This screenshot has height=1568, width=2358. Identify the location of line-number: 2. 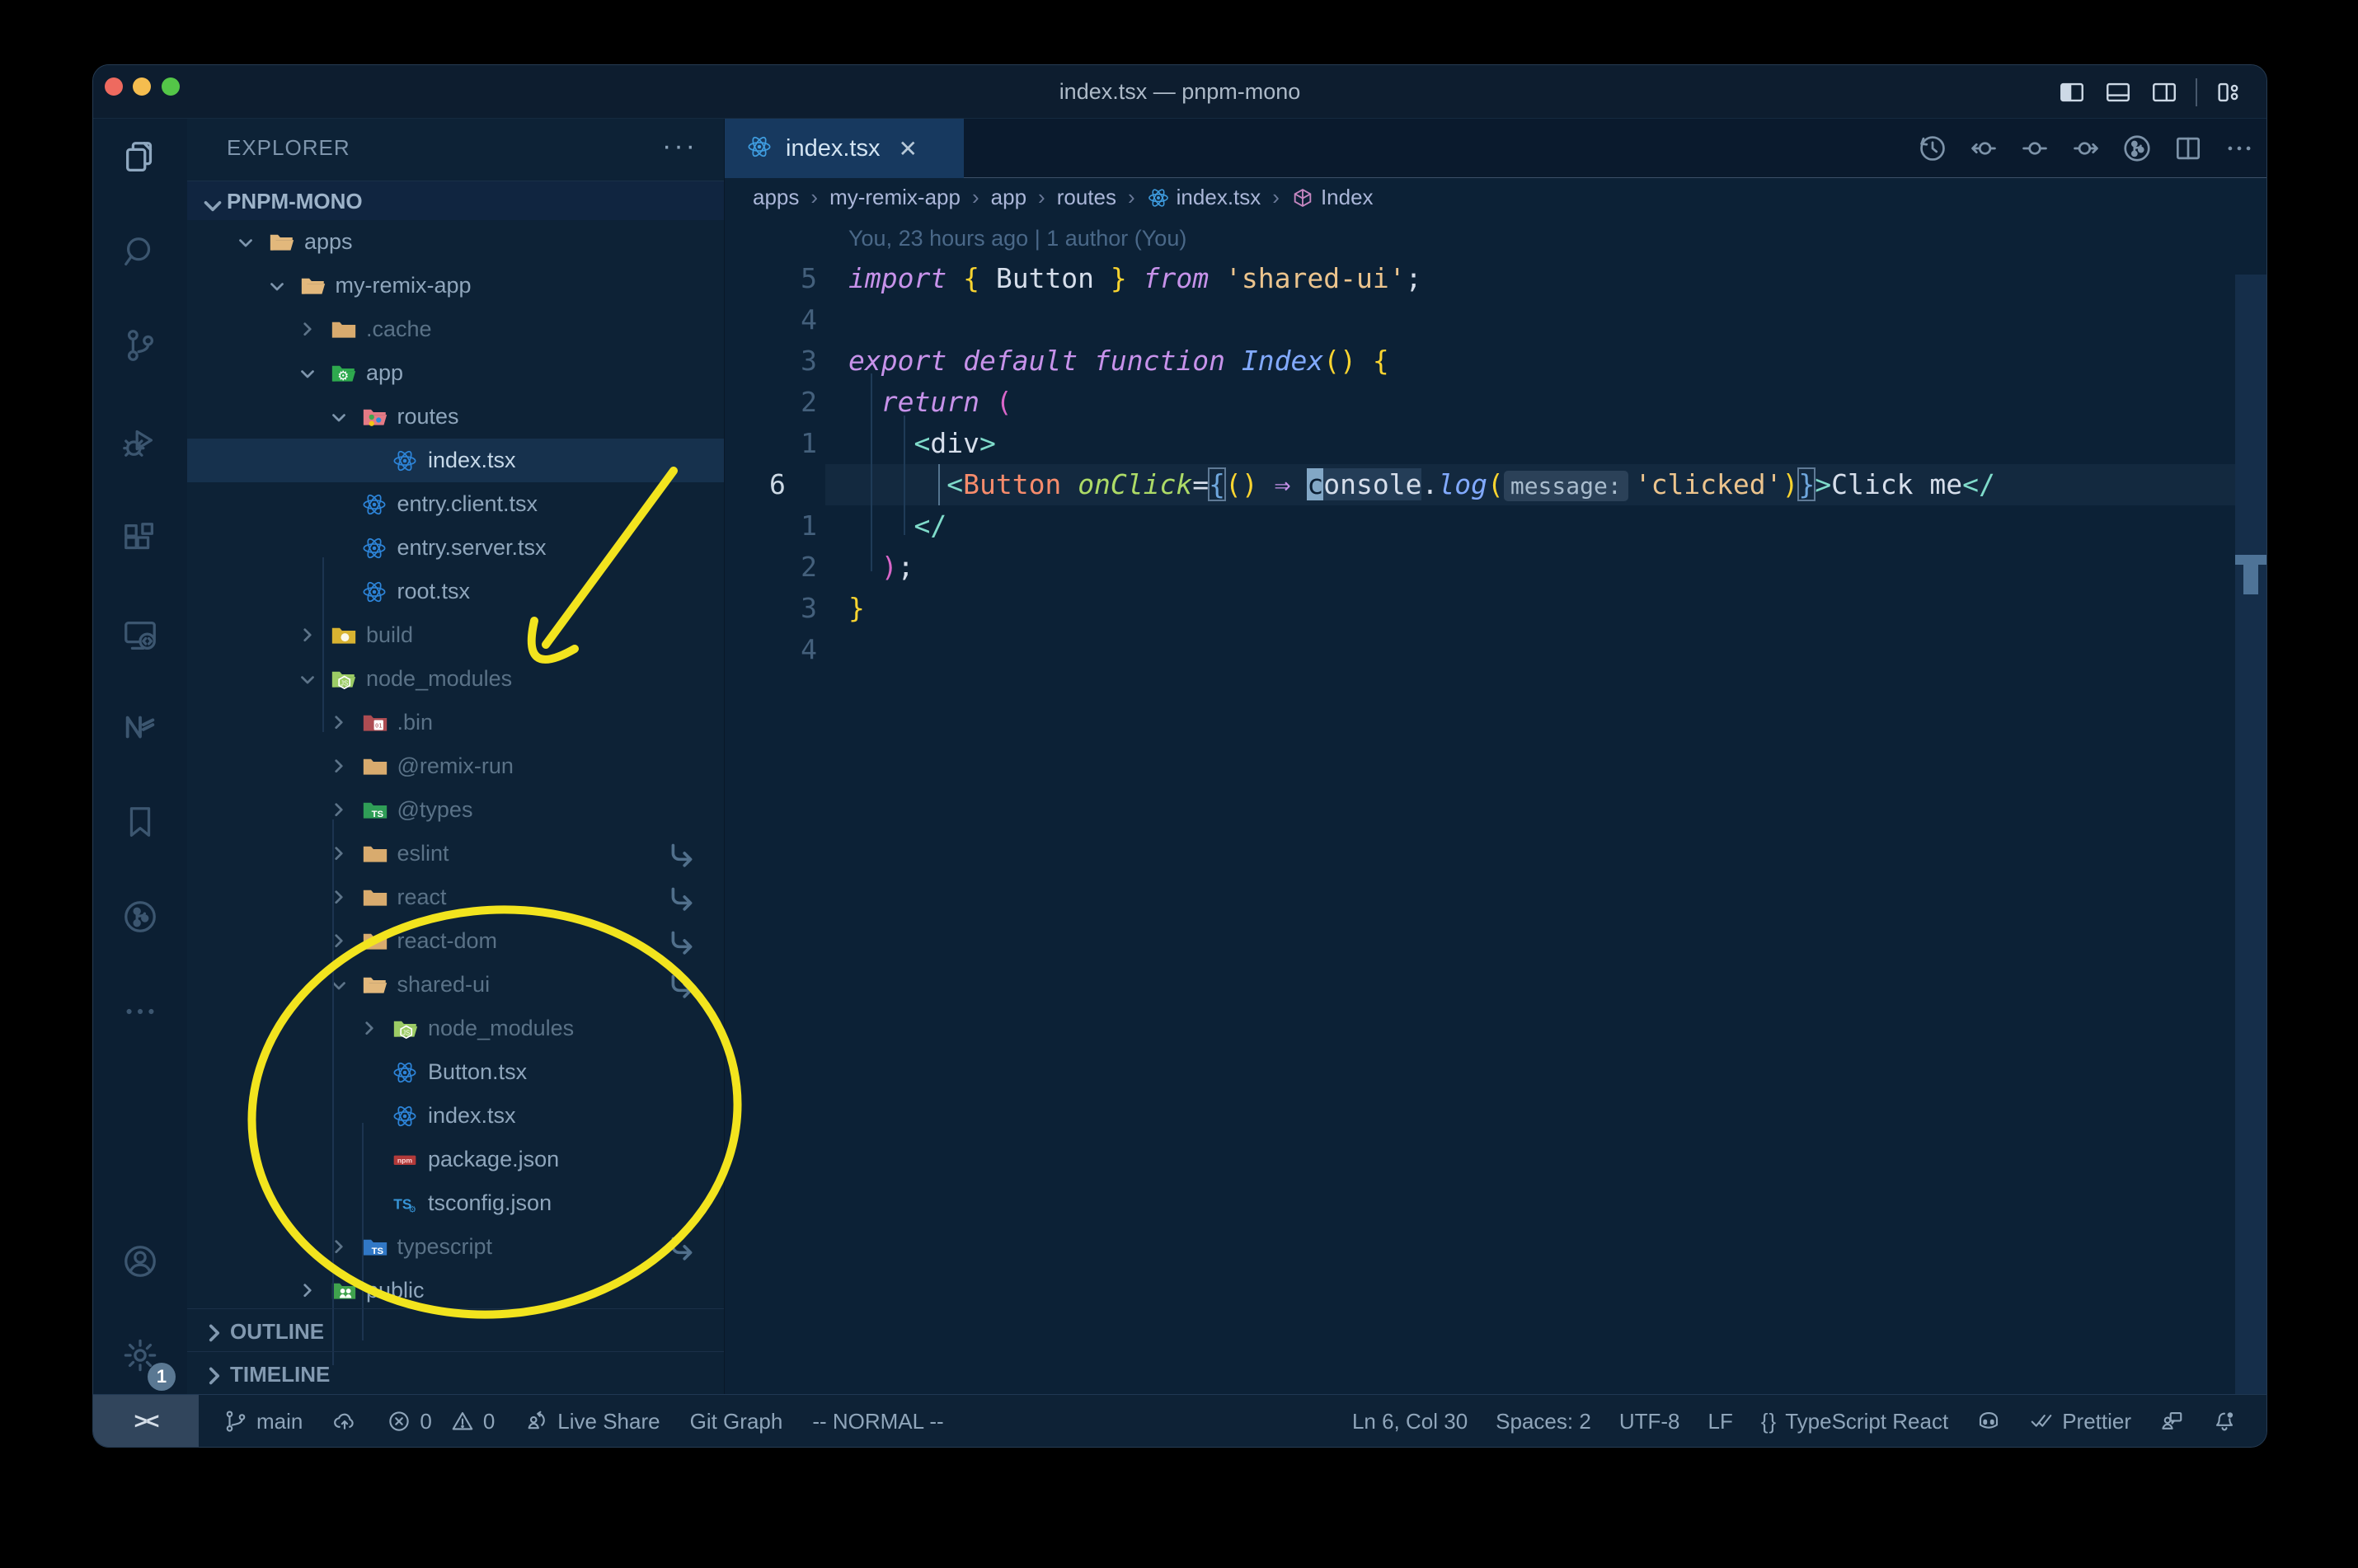
(809, 402).